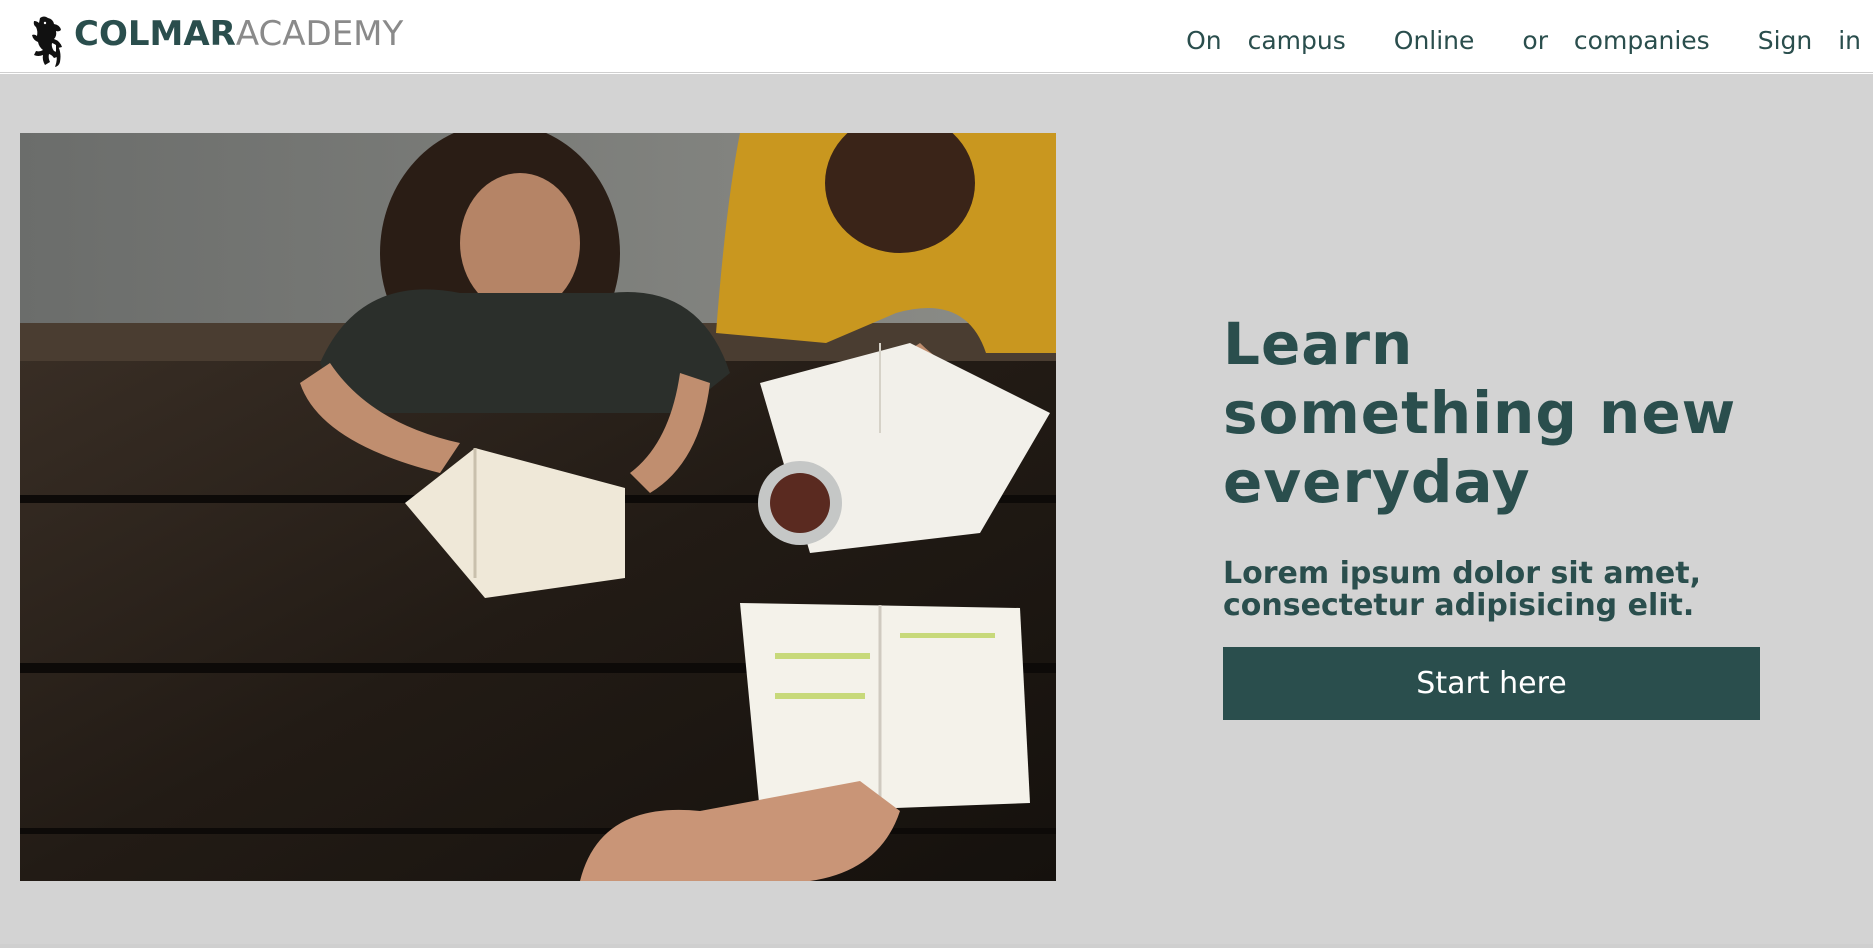  Describe the element at coordinates (47, 42) in the screenshot. I see `lion-rampant-icon` at that location.